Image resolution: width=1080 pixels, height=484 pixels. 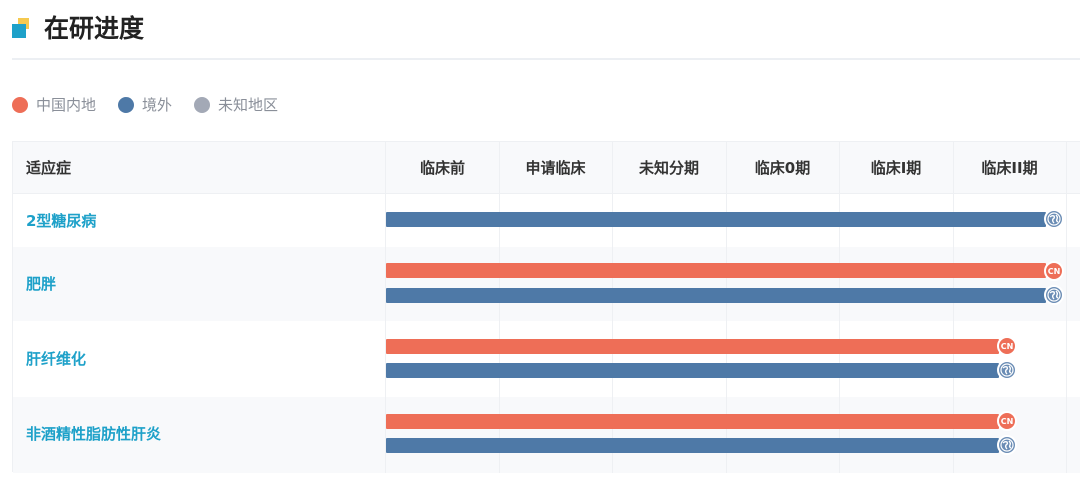 What do you see at coordinates (248, 105) in the screenshot?
I see `legend-label: 未知地区` at bounding box center [248, 105].